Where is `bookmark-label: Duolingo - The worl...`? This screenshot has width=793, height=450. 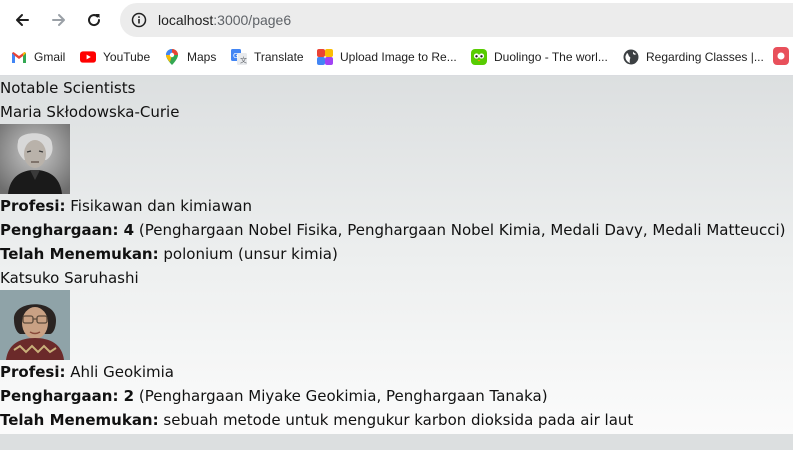 bookmark-label: Duolingo - The worl... is located at coordinates (551, 57).